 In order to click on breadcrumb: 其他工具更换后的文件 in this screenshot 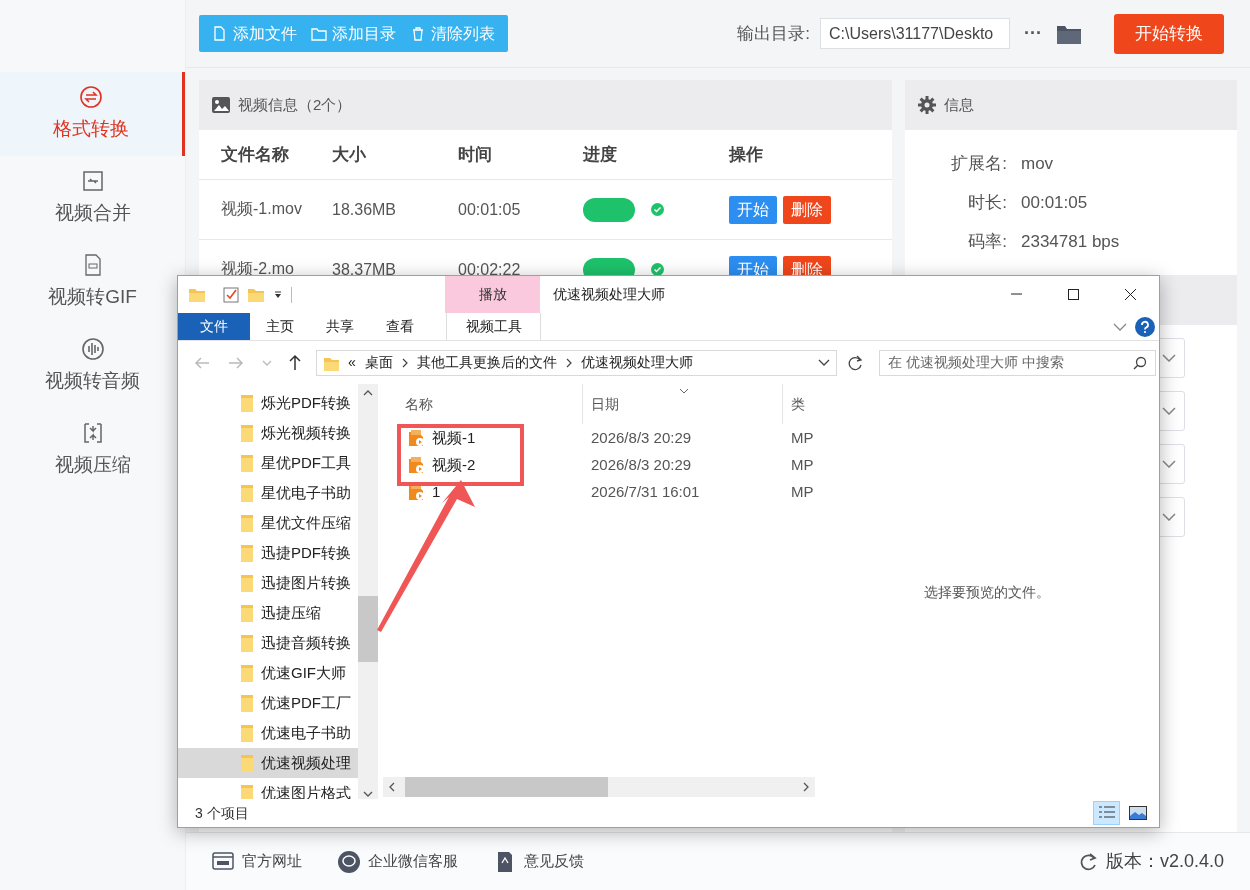, I will do `click(486, 363)`.